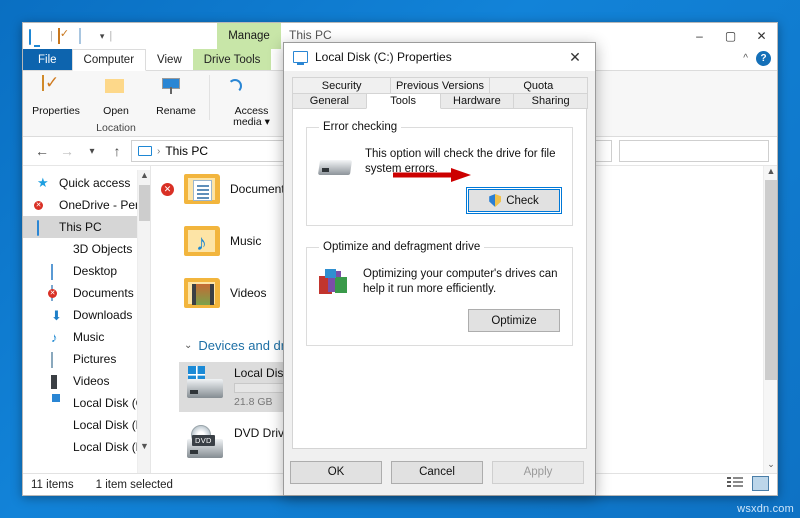  Describe the element at coordinates (86, 183) in the screenshot. I see `sidebar-item-quick-access: ★ Quick access` at that location.